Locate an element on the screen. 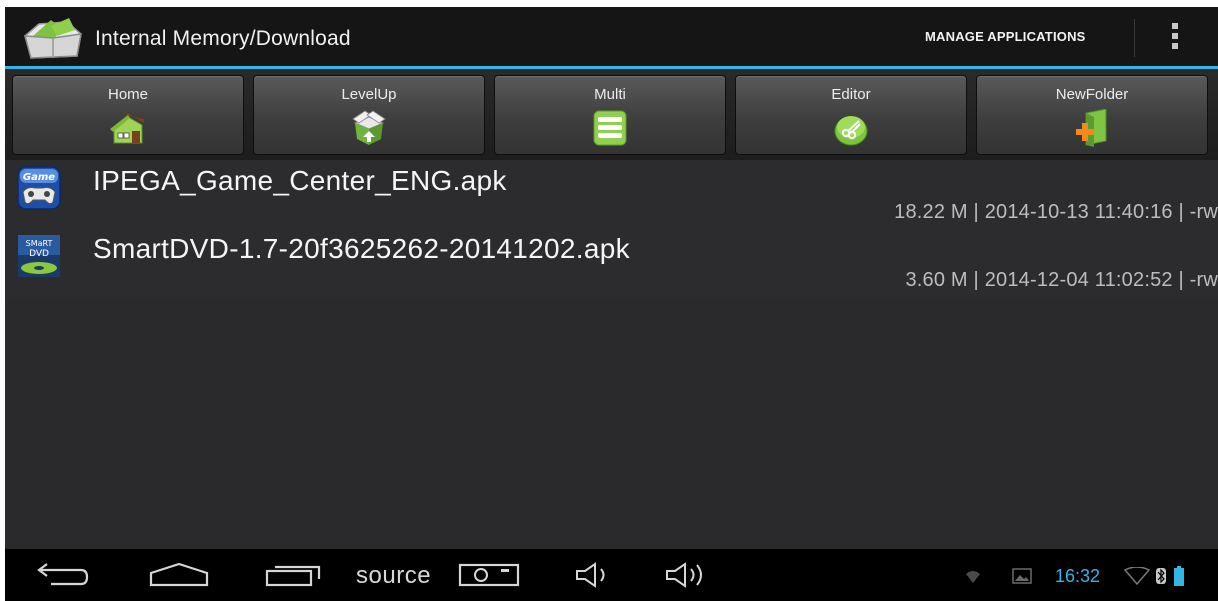  newfolder-button: NewFolder is located at coordinates (1092, 115).